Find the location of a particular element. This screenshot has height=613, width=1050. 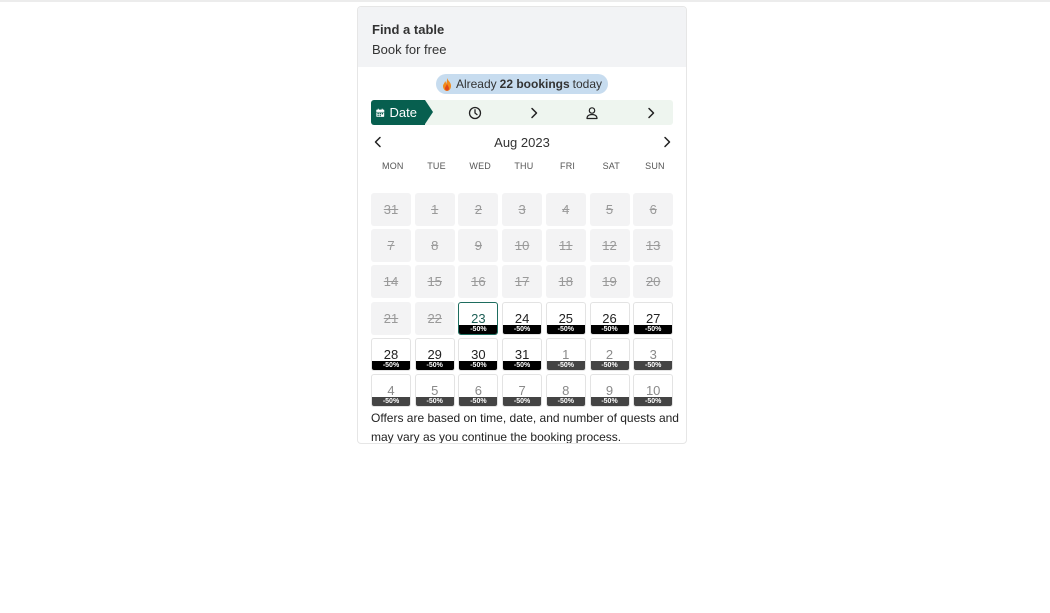

calendar-day-number: 22 is located at coordinates (434, 318).